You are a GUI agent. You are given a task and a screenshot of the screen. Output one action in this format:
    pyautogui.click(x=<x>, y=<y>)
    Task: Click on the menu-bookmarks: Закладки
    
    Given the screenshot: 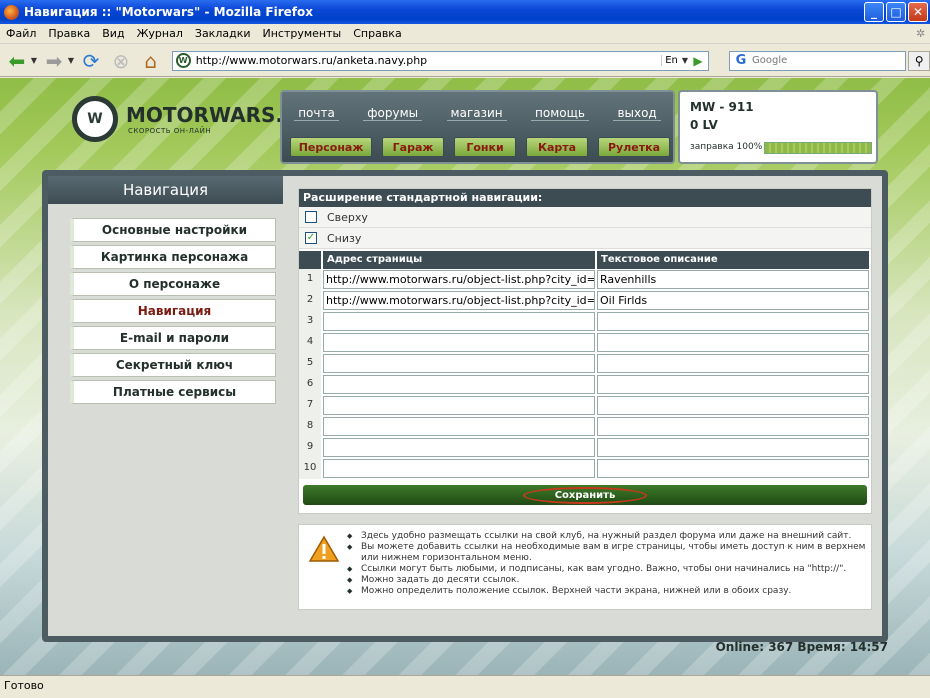 What is the action you would take?
    pyautogui.click(x=223, y=33)
    